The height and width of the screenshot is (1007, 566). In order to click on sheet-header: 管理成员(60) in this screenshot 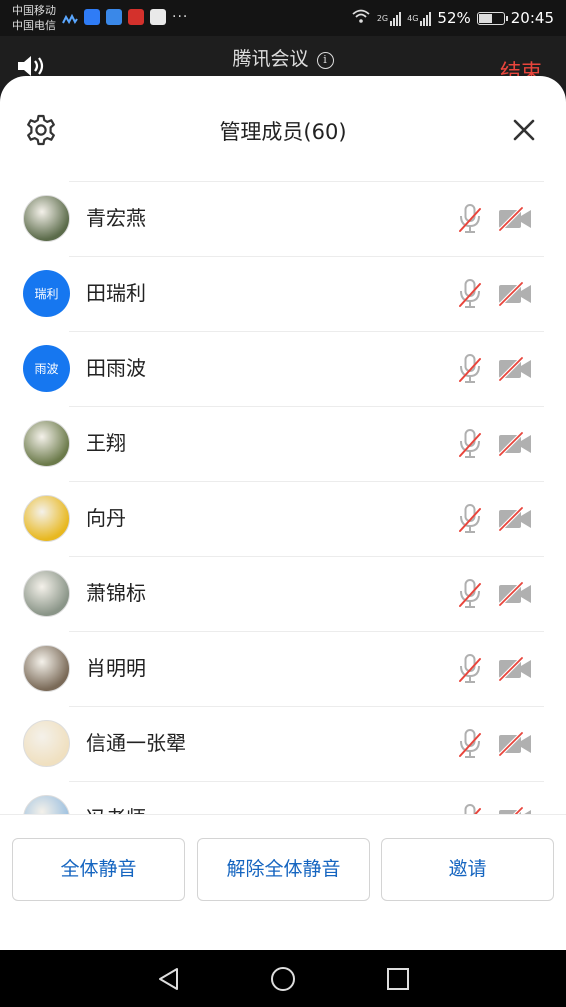, I will do `click(283, 129)`.